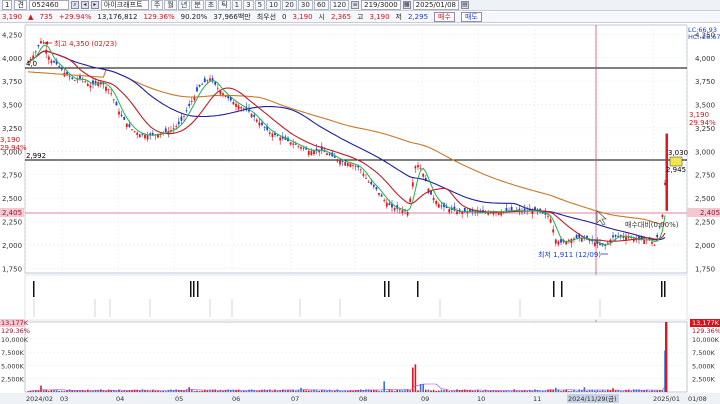  I want to click on low-value: 2,295, so click(418, 17).